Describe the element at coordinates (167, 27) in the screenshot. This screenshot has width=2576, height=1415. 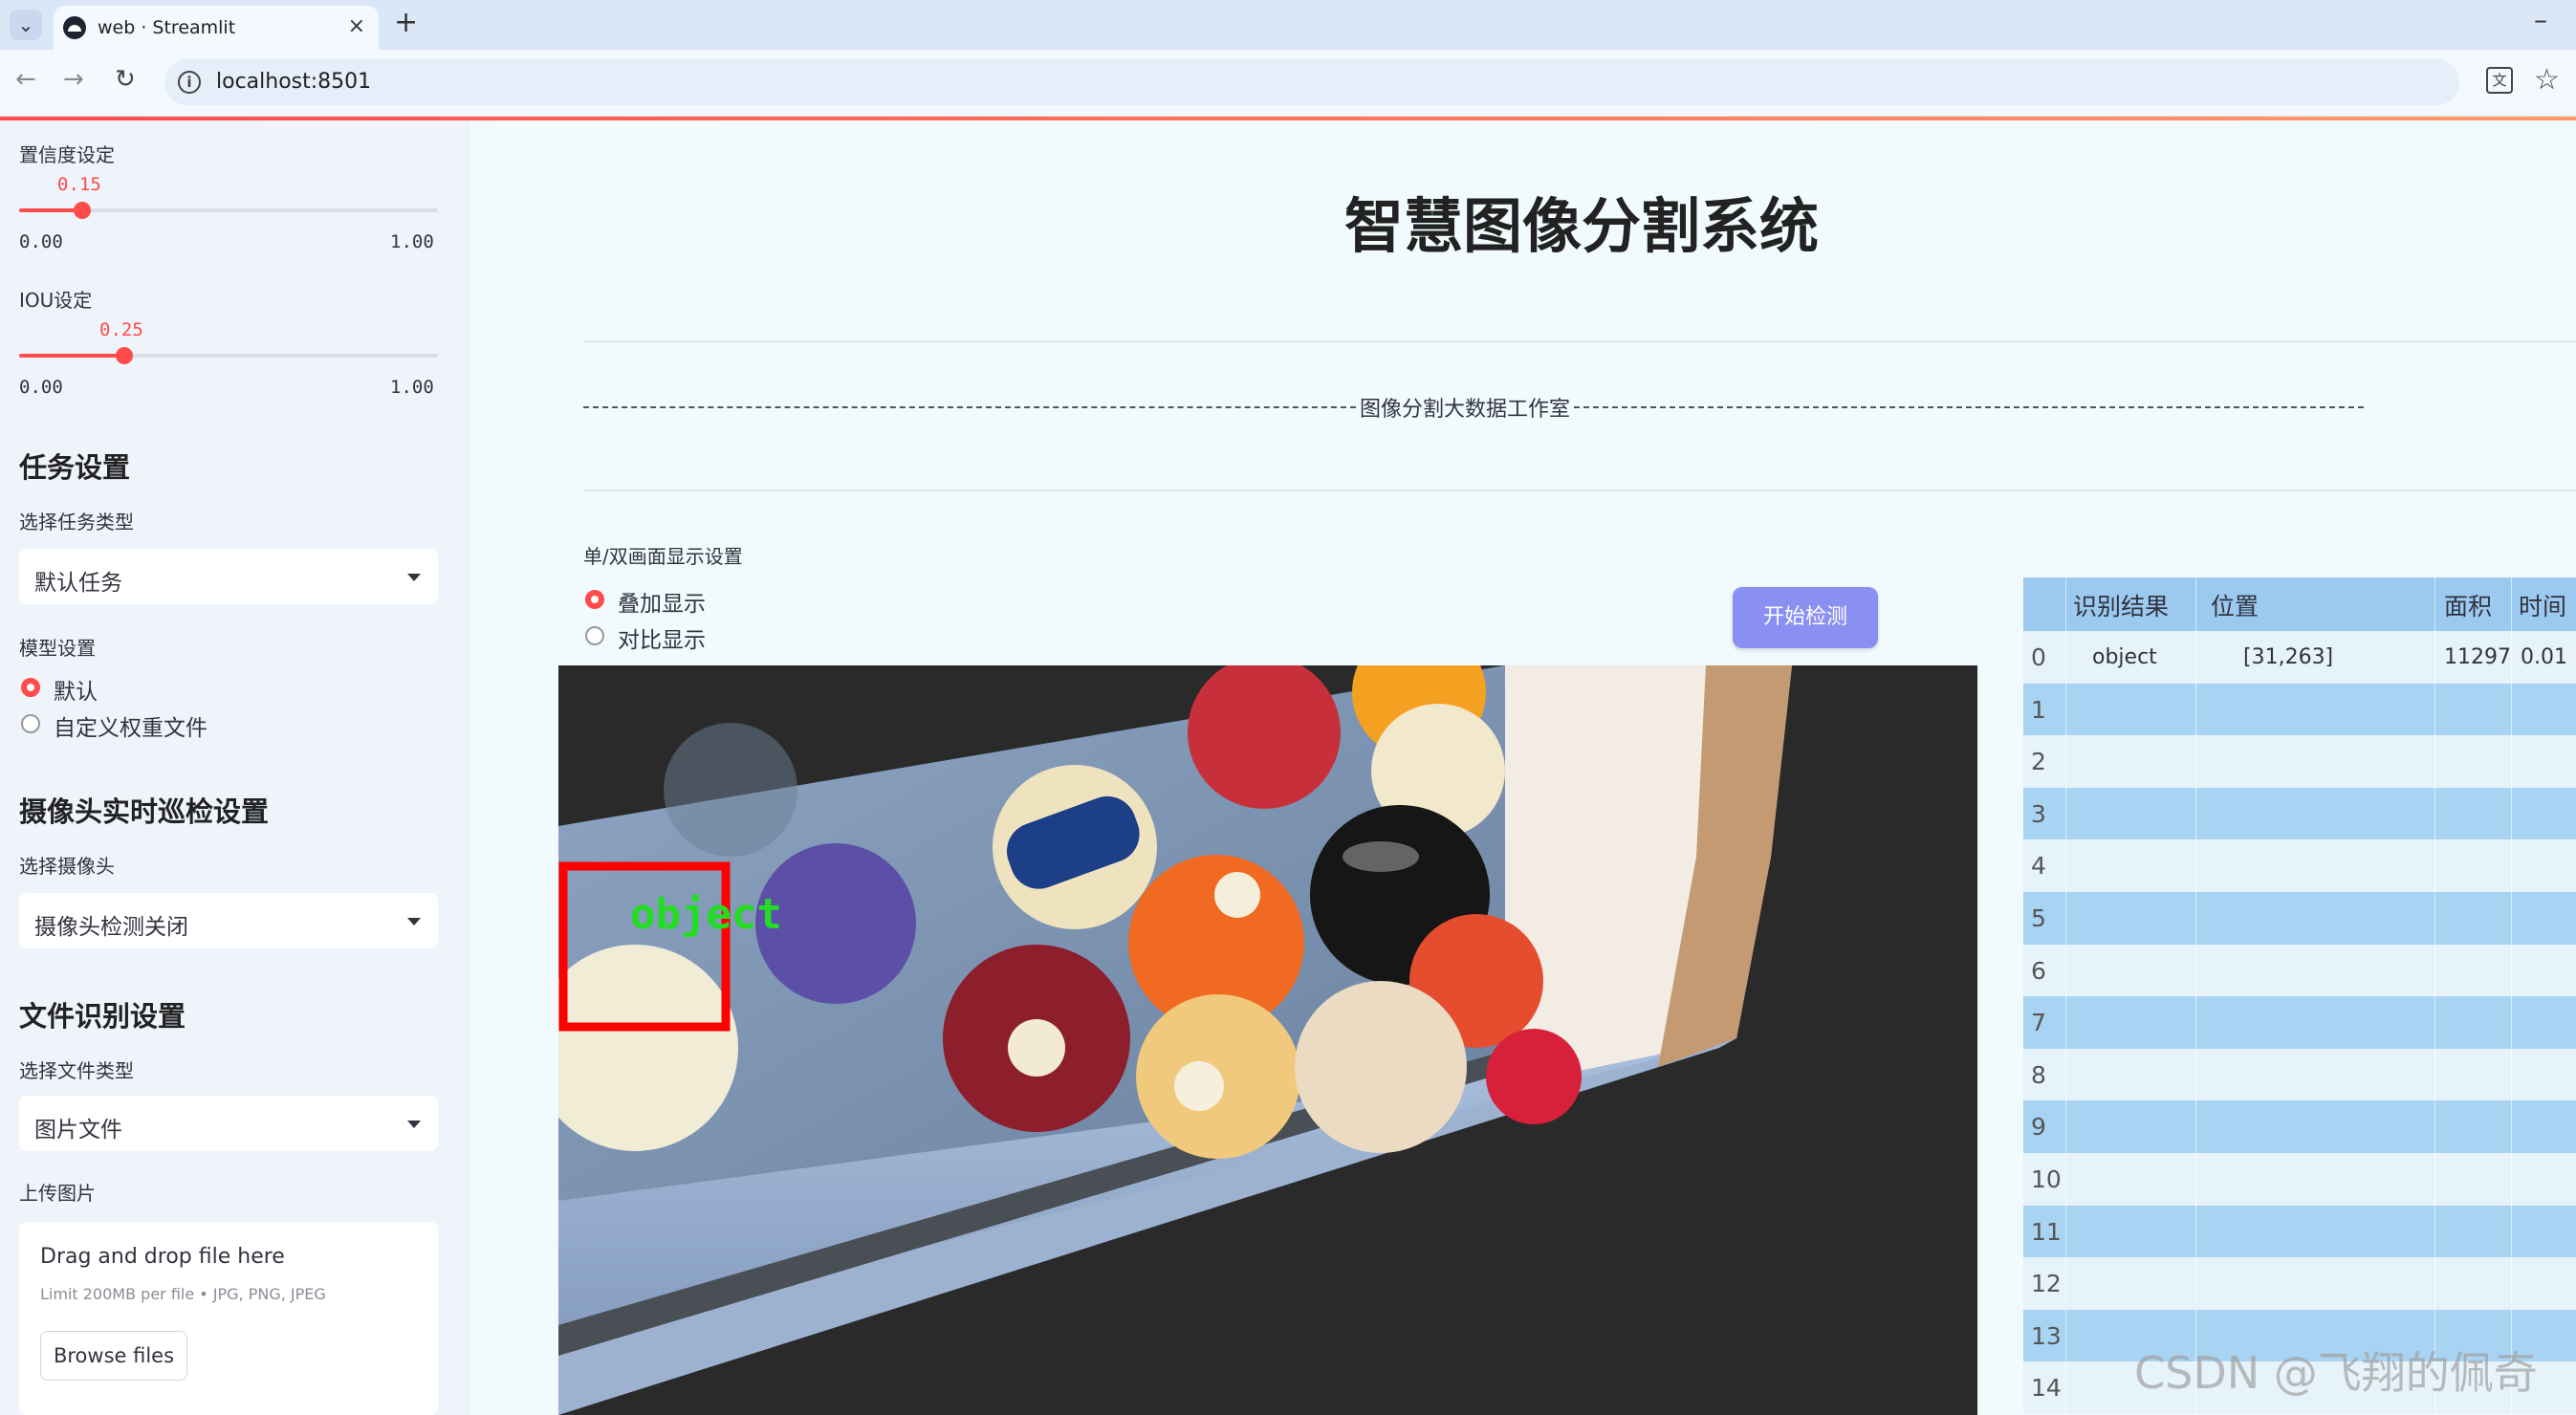
I see `tab-title: web · Streamlit` at that location.